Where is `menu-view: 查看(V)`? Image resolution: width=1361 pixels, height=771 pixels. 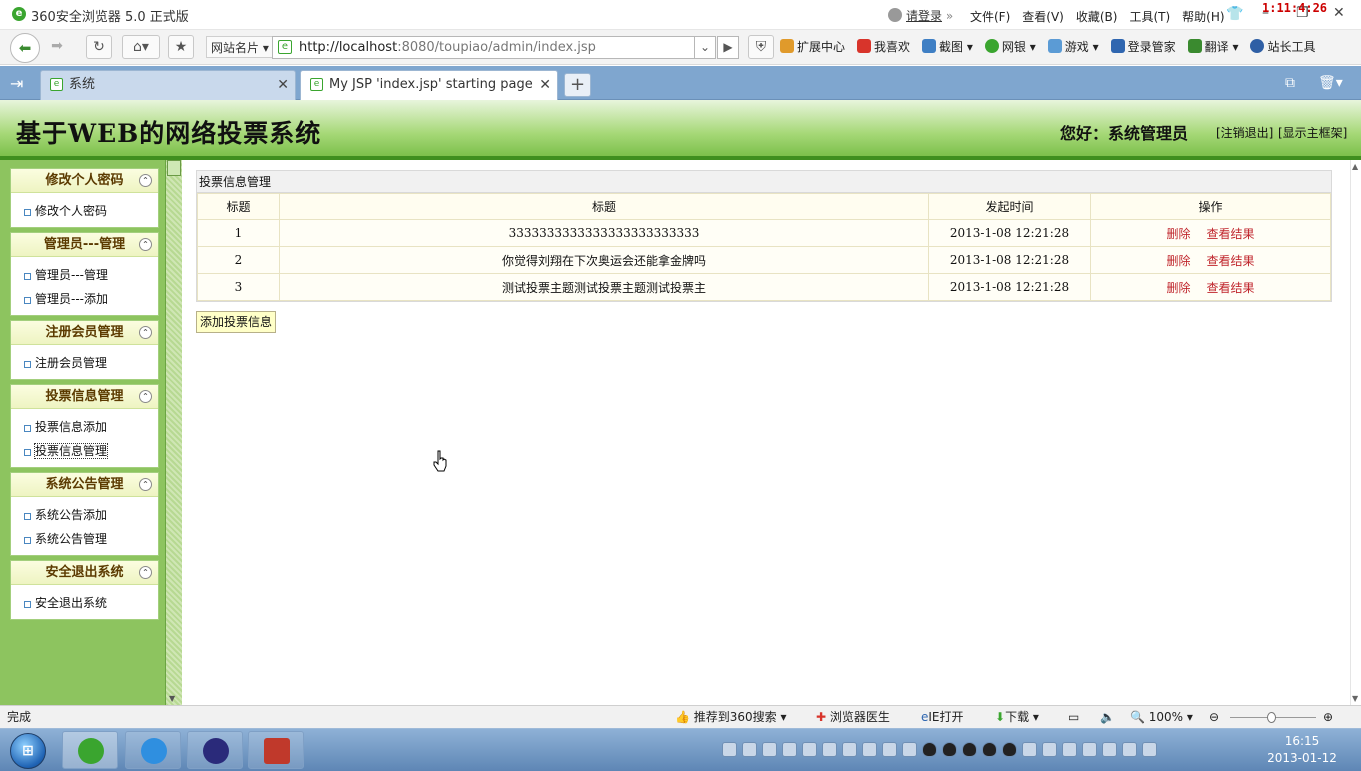 menu-view: 查看(V) is located at coordinates (1043, 16).